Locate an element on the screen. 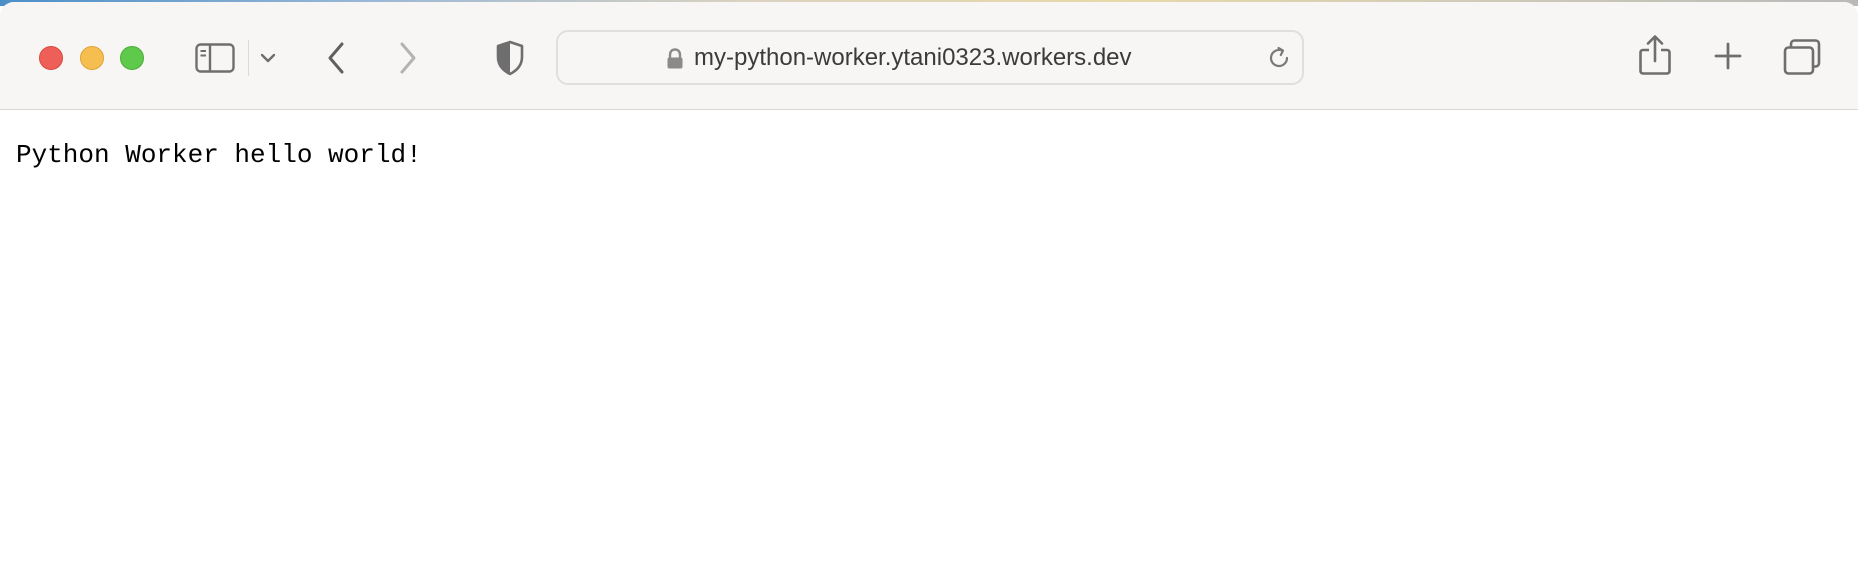 The width and height of the screenshot is (1858, 564). sidebar-menu-button is located at coordinates (268, 58).